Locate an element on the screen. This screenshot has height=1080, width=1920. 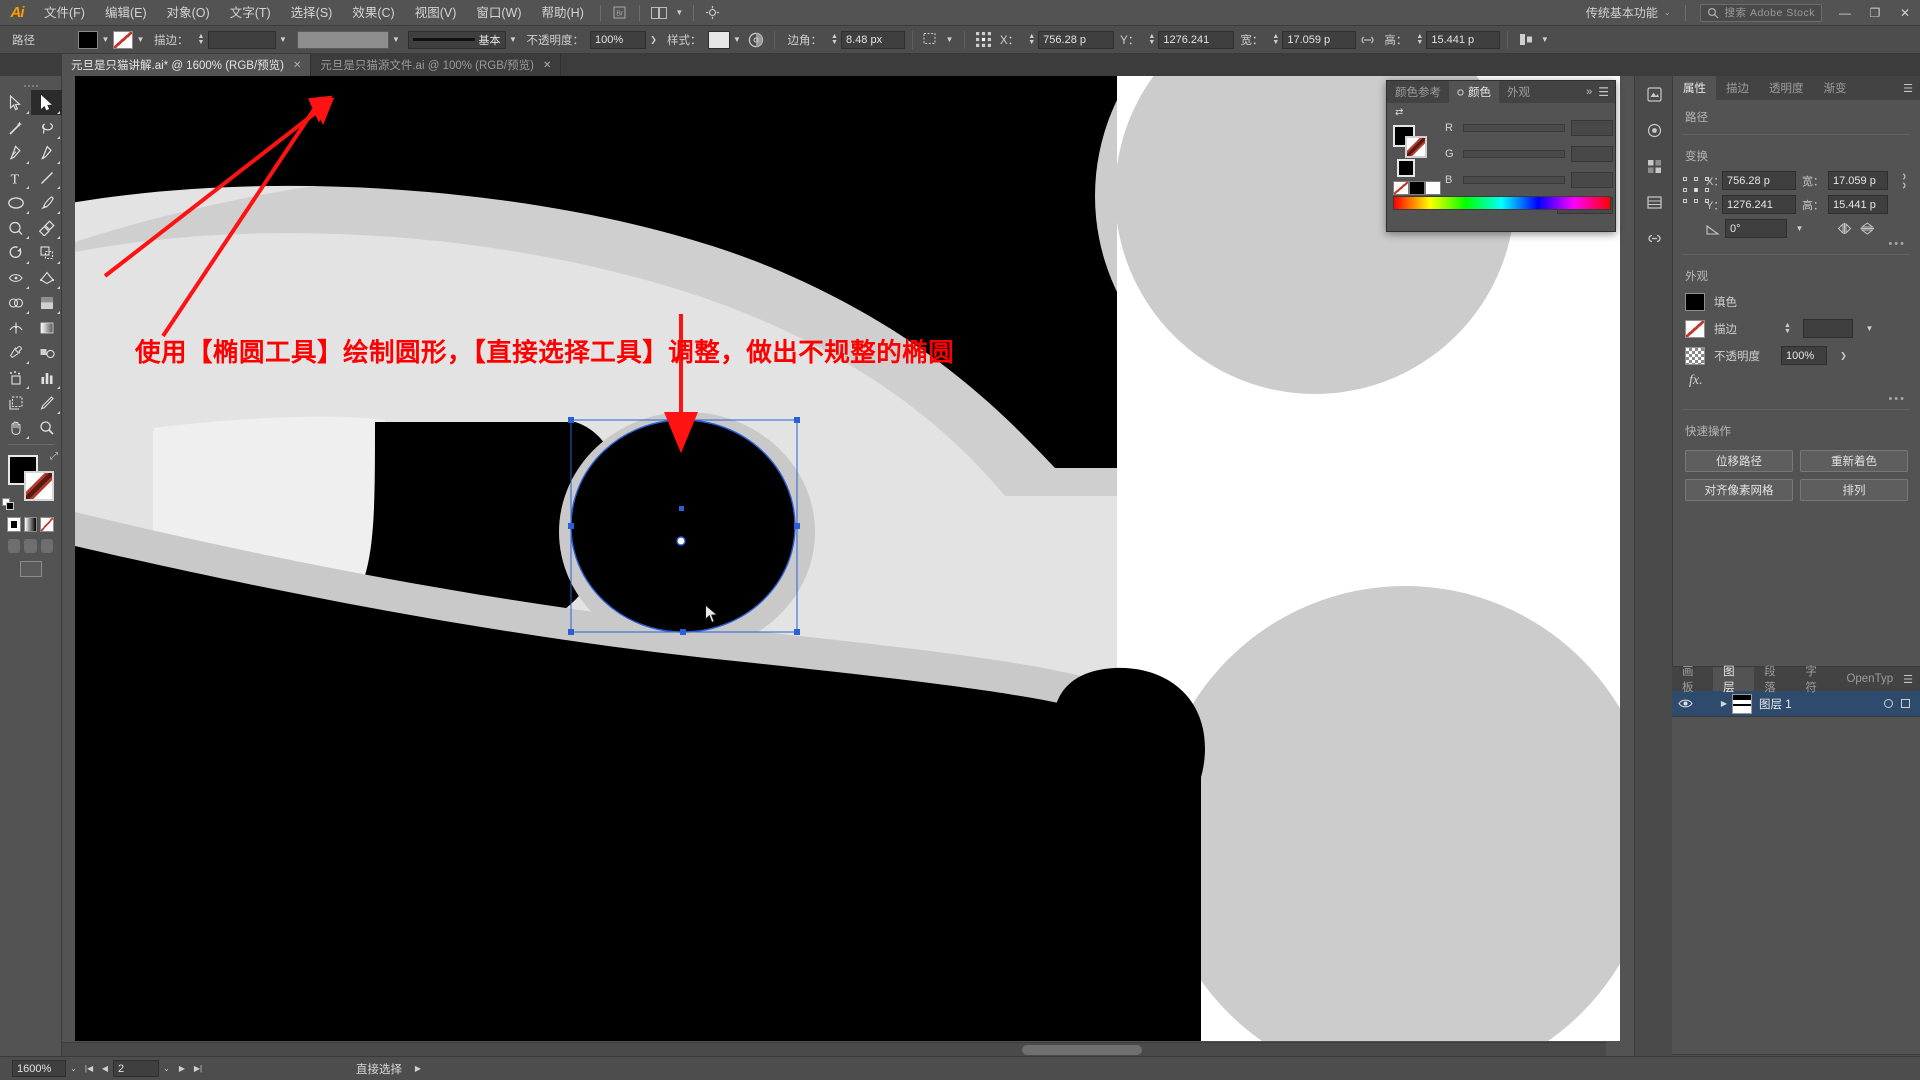
tab-stroke: 描边 is located at coordinates (1737, 88).